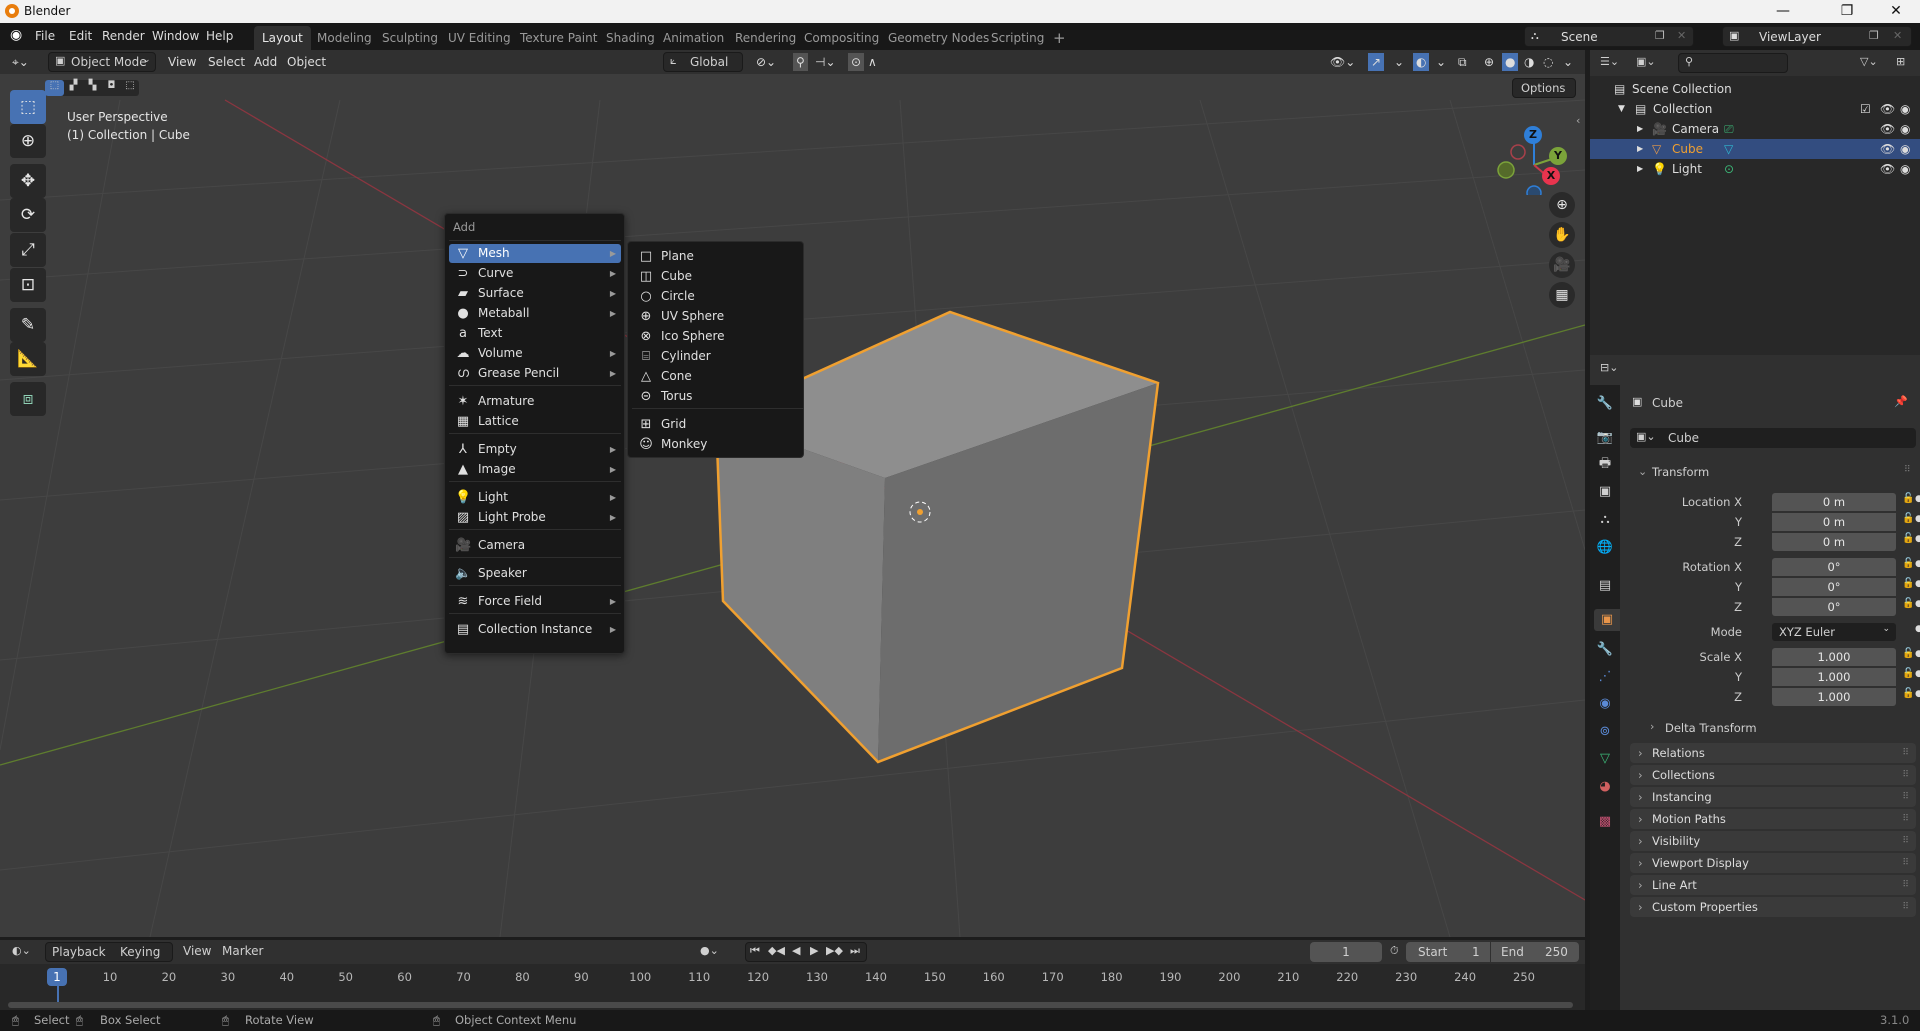 This screenshot has width=1920, height=1031. I want to click on menu-file: File, so click(45, 36).